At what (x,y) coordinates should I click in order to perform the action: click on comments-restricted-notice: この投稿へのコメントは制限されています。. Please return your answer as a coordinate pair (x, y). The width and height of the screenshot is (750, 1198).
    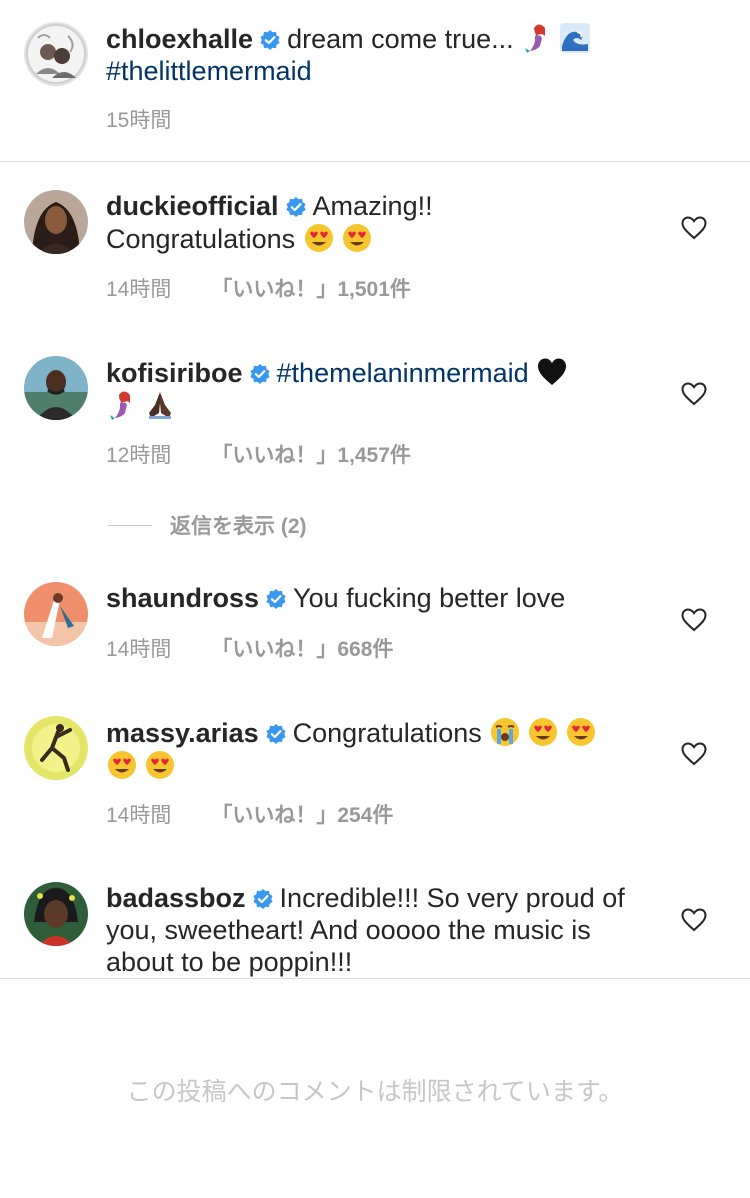
    Looking at the image, I should click on (375, 1092).